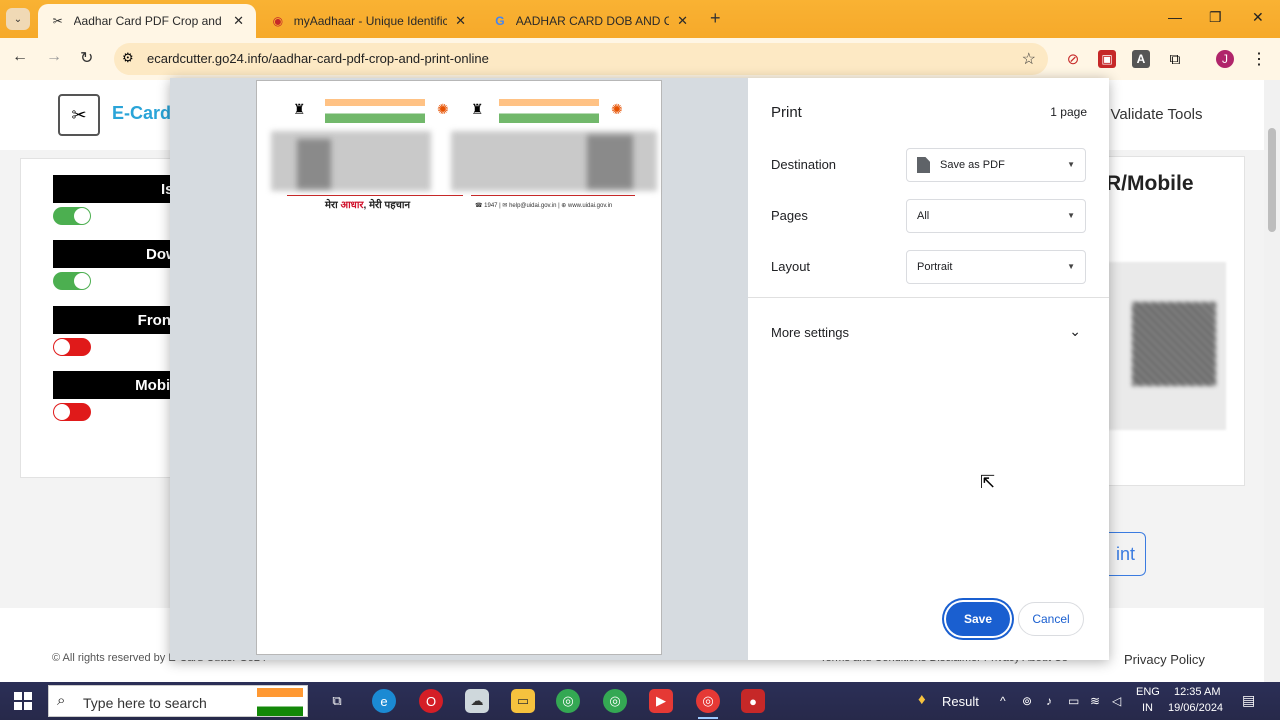 The image size is (1280, 720). What do you see at coordinates (708, 718) in the screenshot?
I see `active-indicator` at bounding box center [708, 718].